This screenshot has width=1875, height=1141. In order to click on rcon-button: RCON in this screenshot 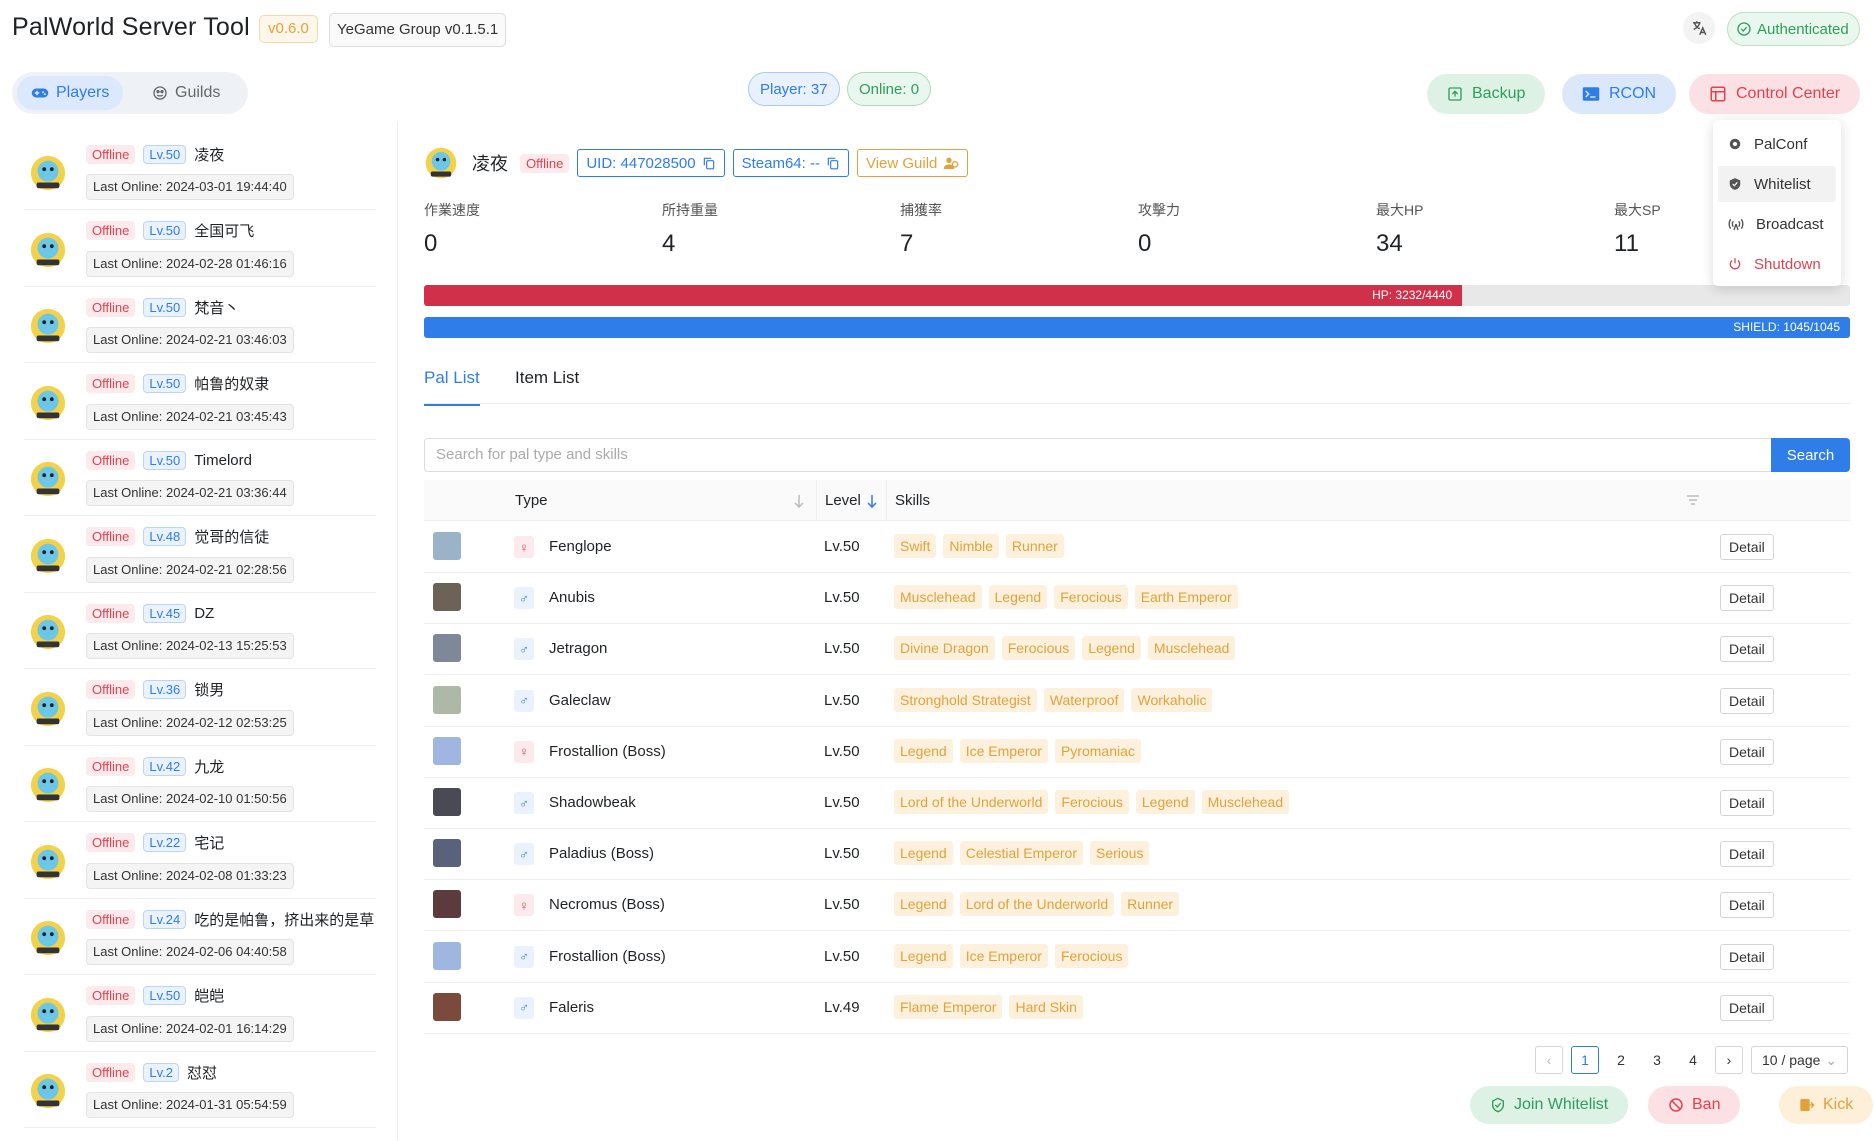, I will do `click(1619, 94)`.